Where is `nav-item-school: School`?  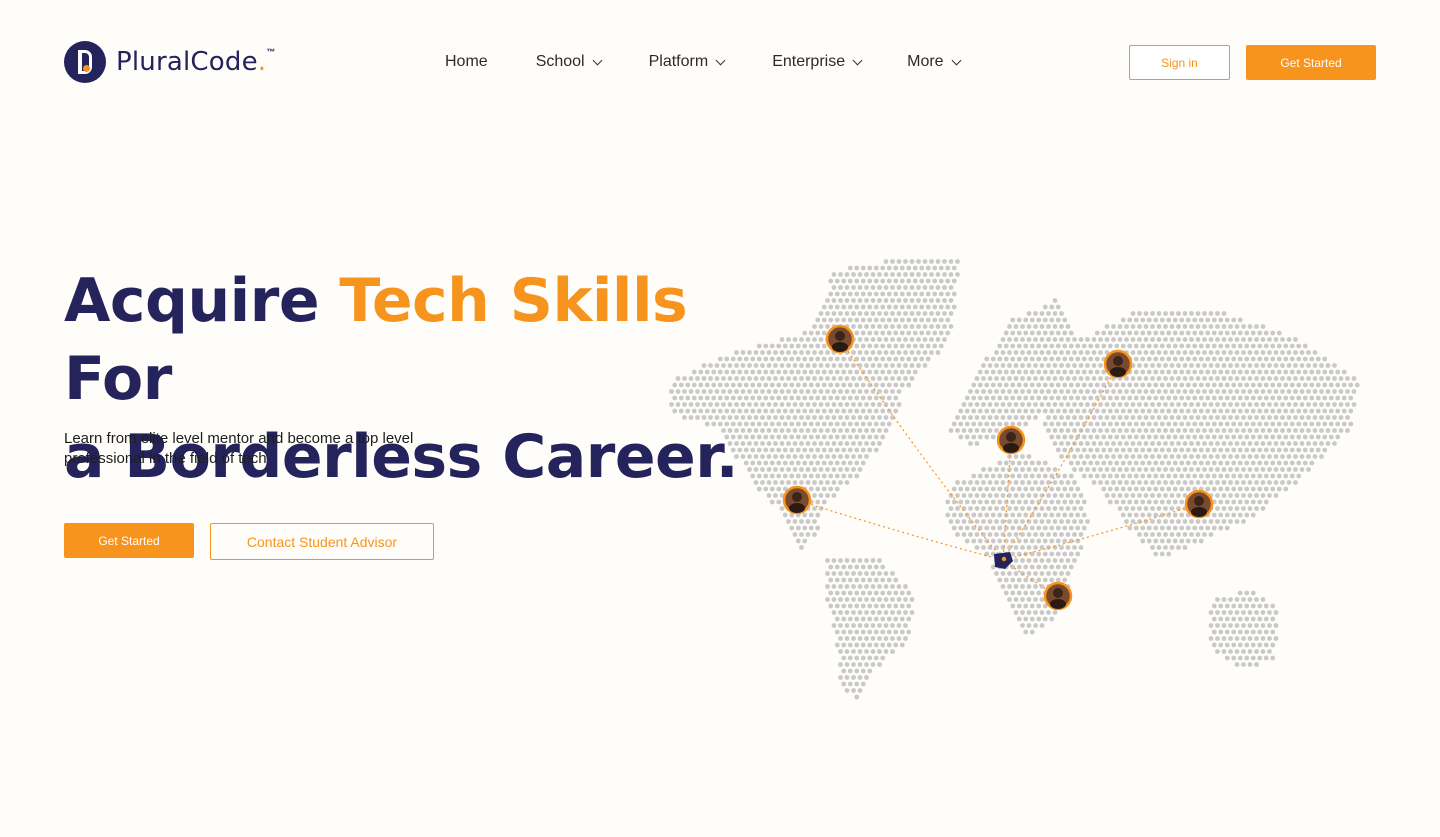 nav-item-school: School is located at coordinates (569, 62).